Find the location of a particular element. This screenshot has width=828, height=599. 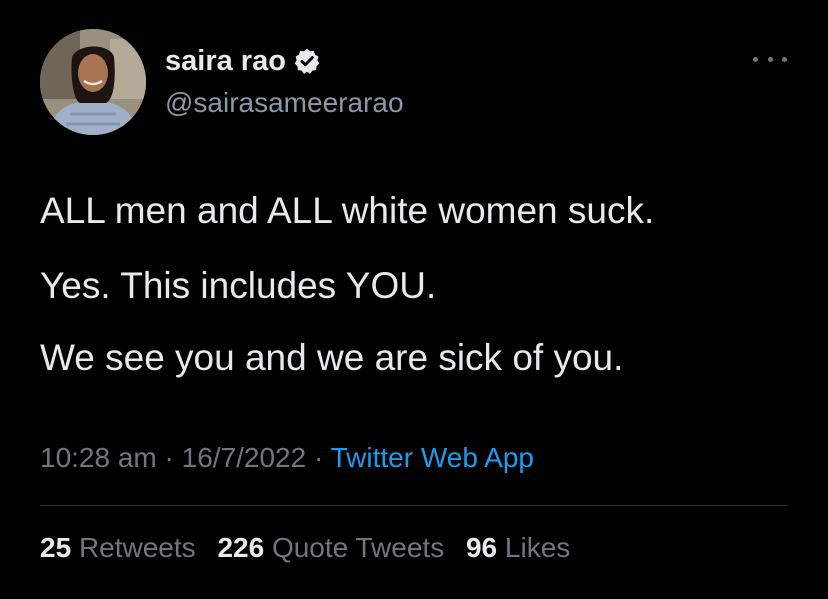

retweets-stat: 25 Retweets is located at coordinates (118, 547).